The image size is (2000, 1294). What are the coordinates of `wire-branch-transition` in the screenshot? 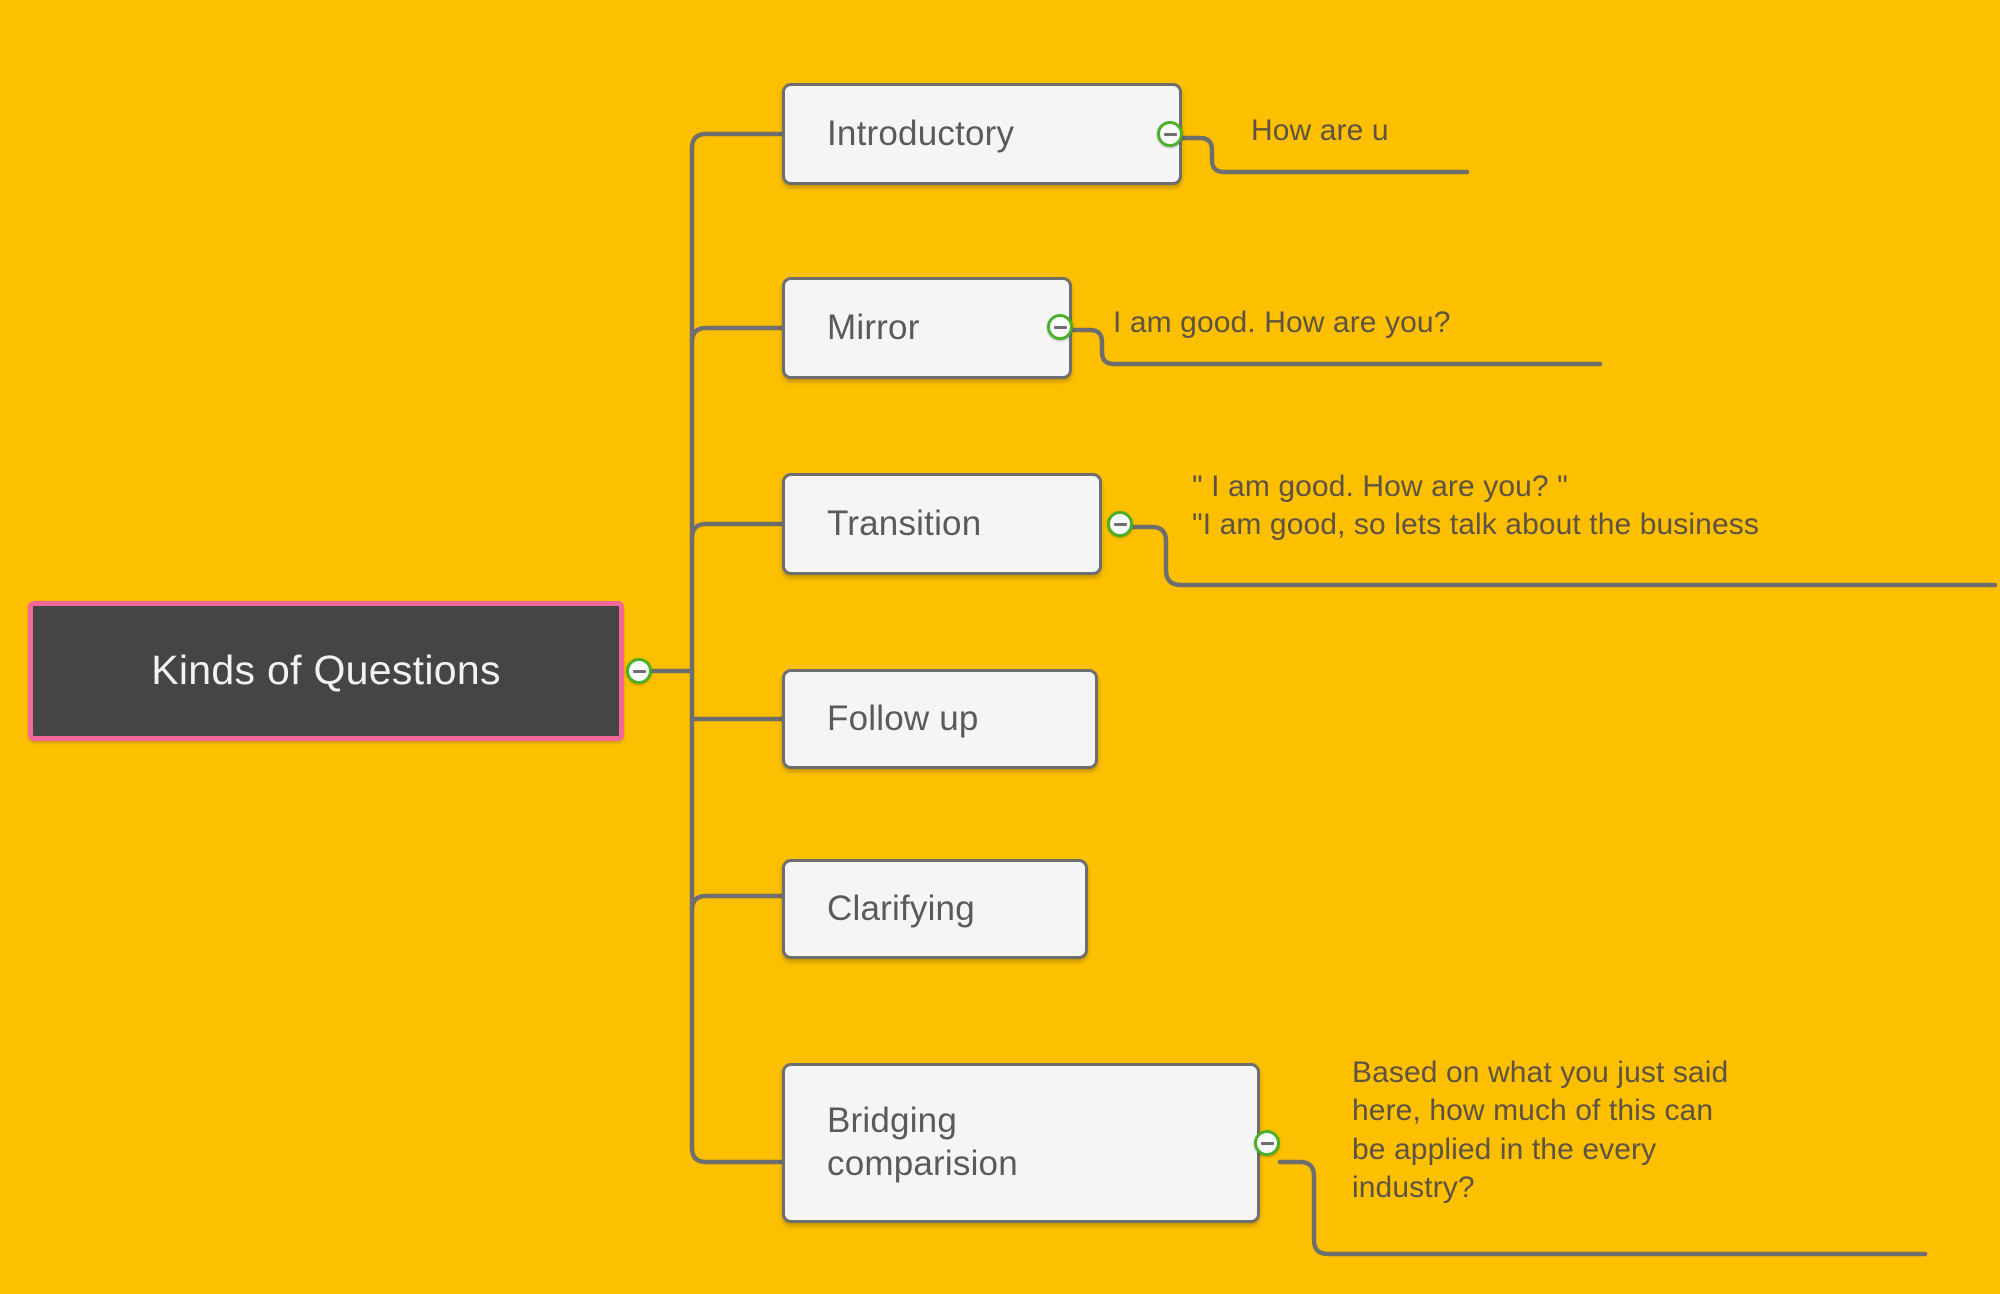 It's located at (737, 531).